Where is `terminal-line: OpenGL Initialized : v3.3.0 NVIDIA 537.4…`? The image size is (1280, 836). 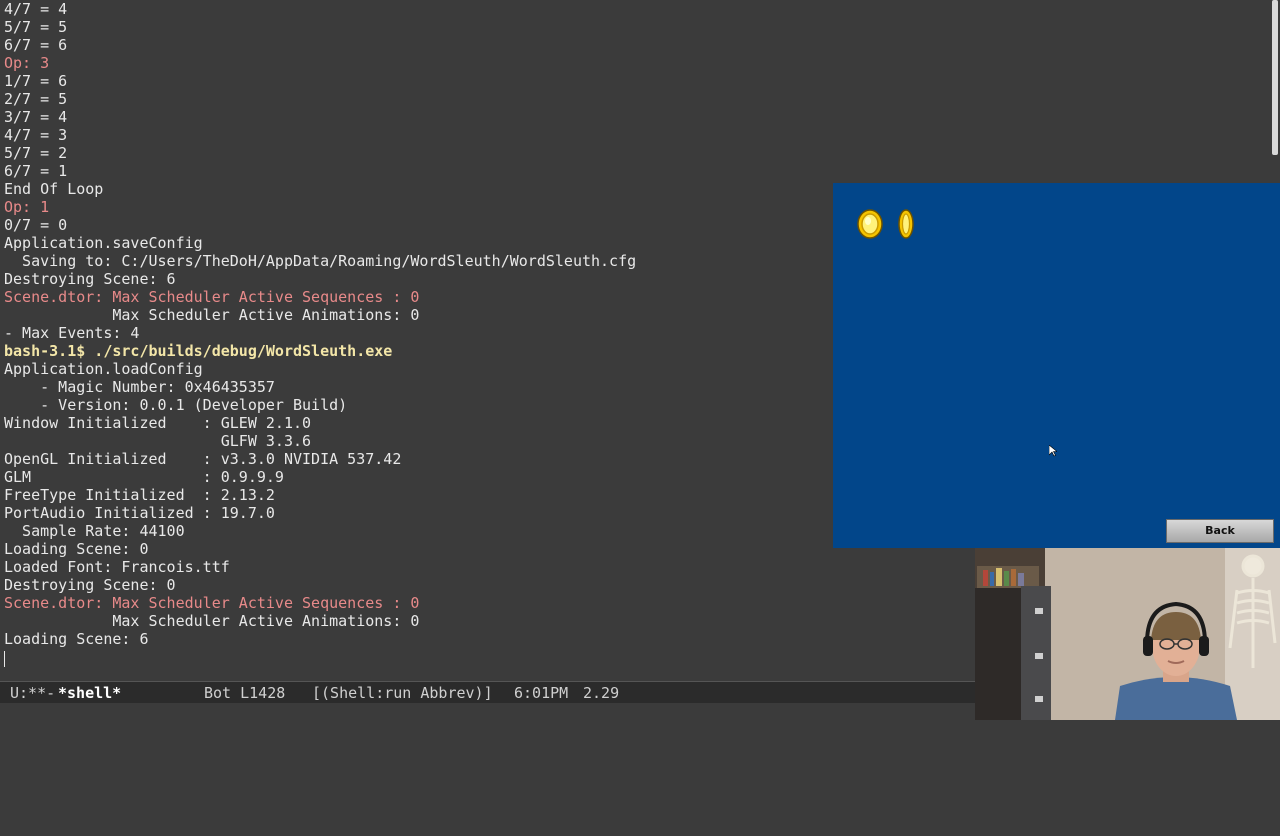
terminal-line: OpenGL Initialized : v3.3.0 NVIDIA 537.4… is located at coordinates (203, 459).